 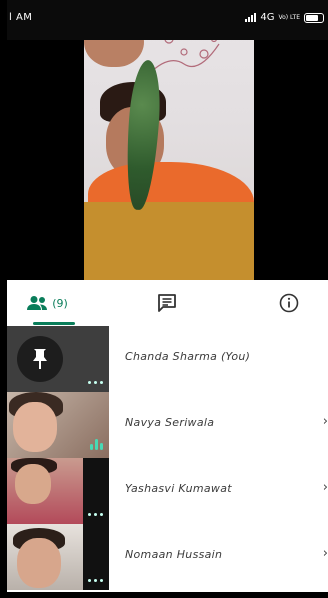 I want to click on participant-name: Yashasvi Kumawat, so click(x=178, y=488).